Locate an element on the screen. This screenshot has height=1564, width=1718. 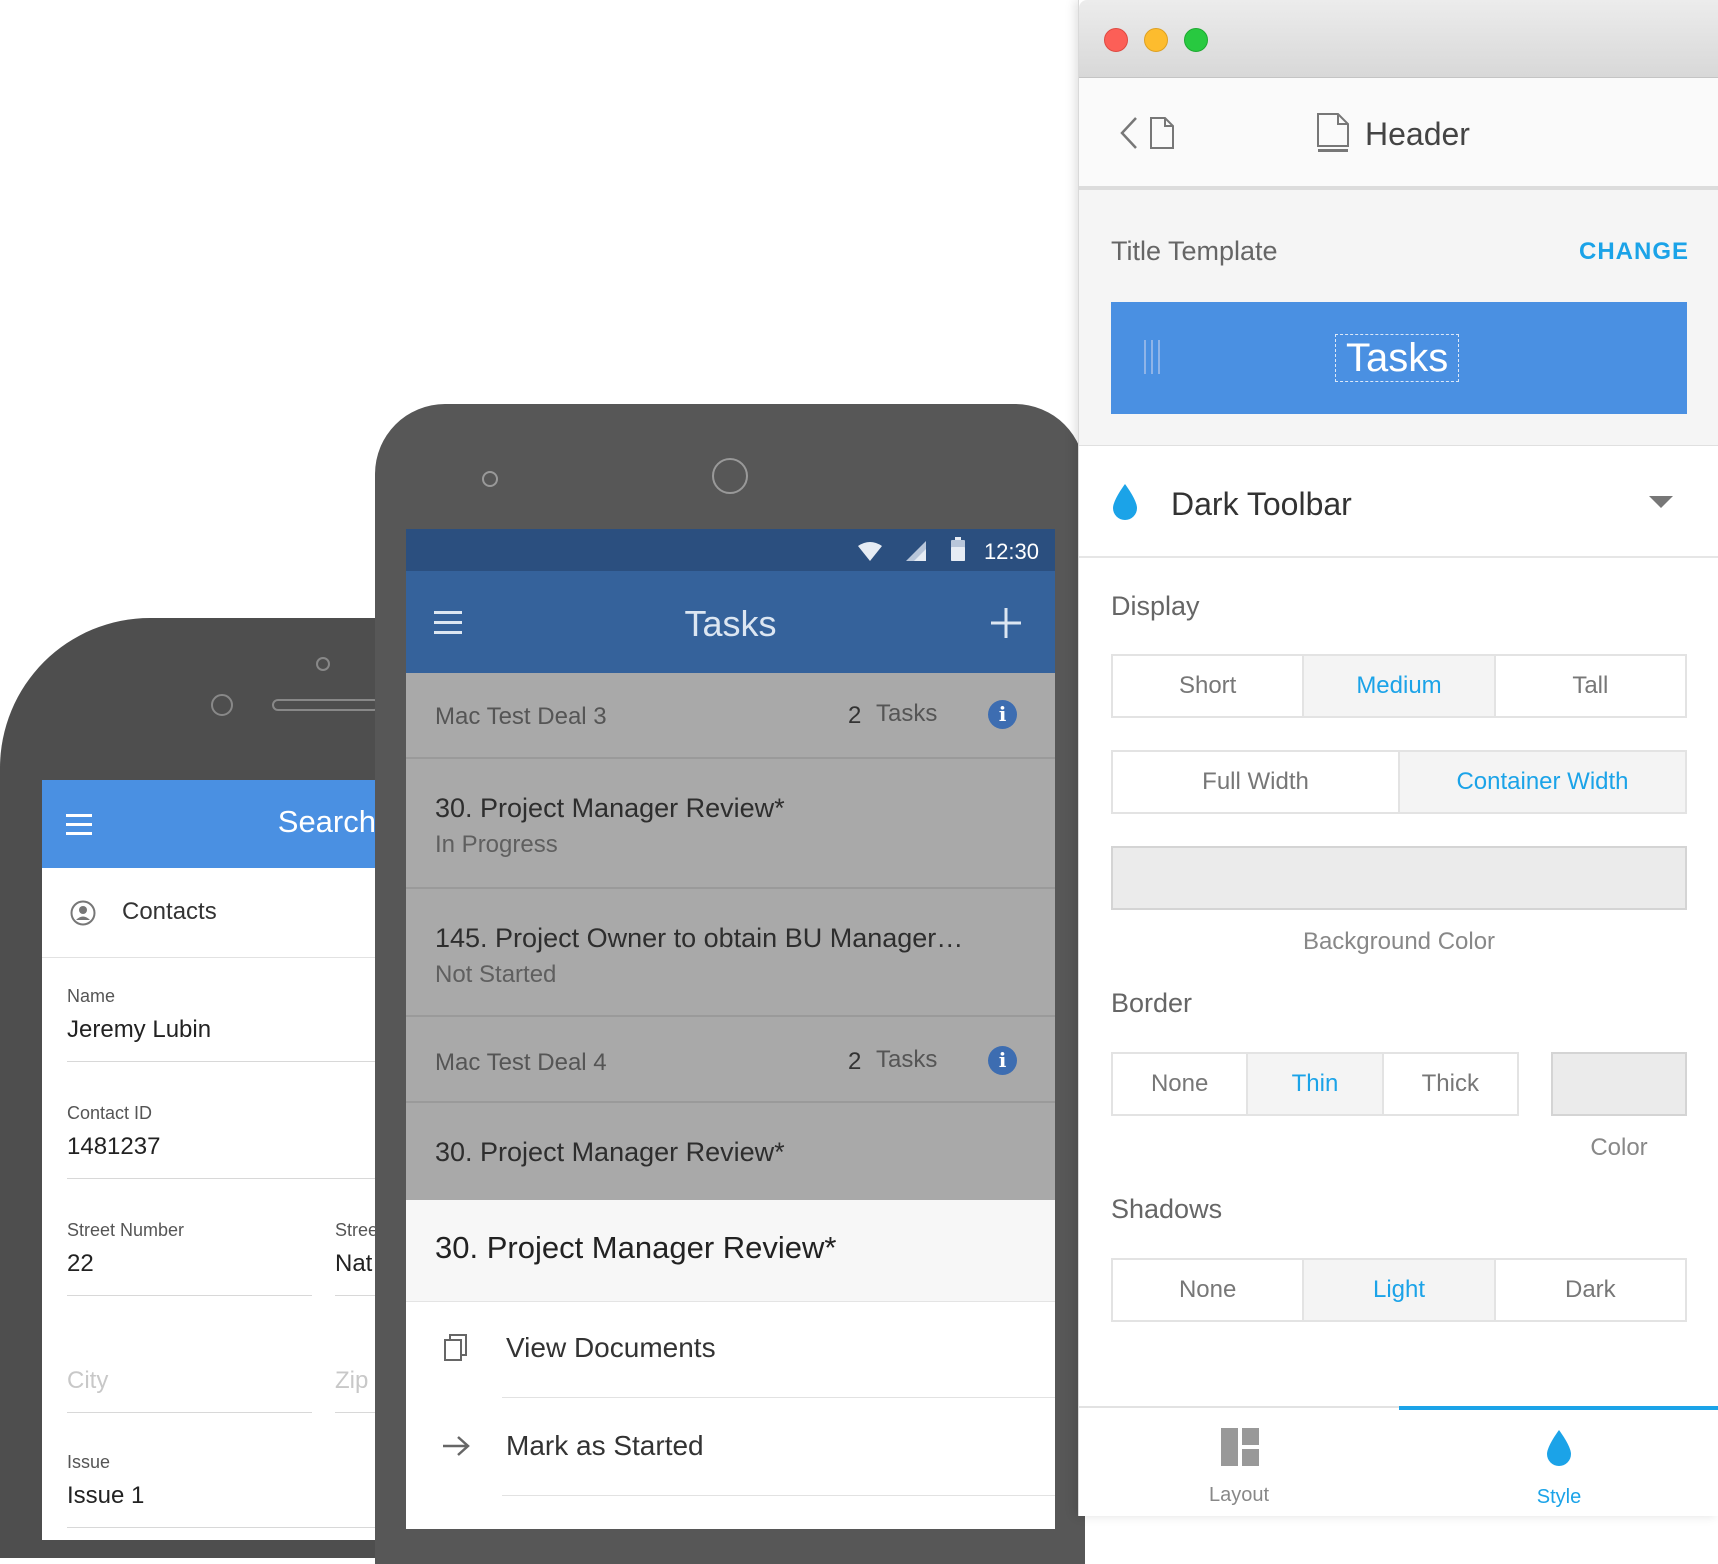
android-sensor is located at coordinates (490, 479).